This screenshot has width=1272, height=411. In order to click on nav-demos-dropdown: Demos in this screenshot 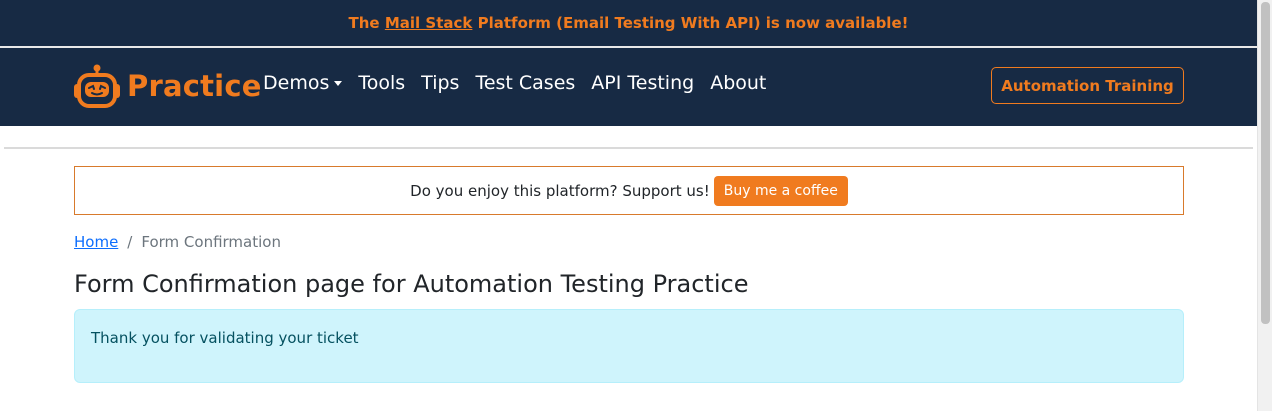, I will do `click(303, 83)`.